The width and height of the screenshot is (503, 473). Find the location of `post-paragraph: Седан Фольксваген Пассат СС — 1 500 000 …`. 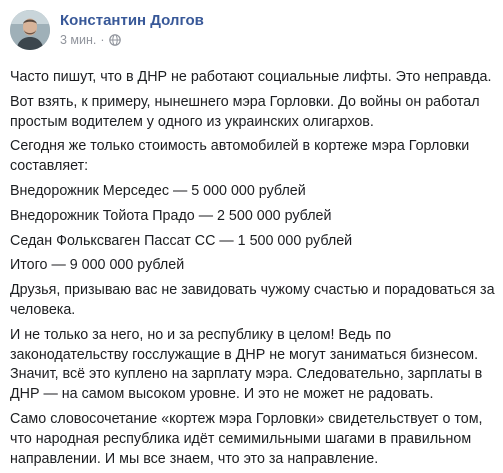

post-paragraph: Седан Фольксваген Пассат СС — 1 500 000 … is located at coordinates (181, 240).